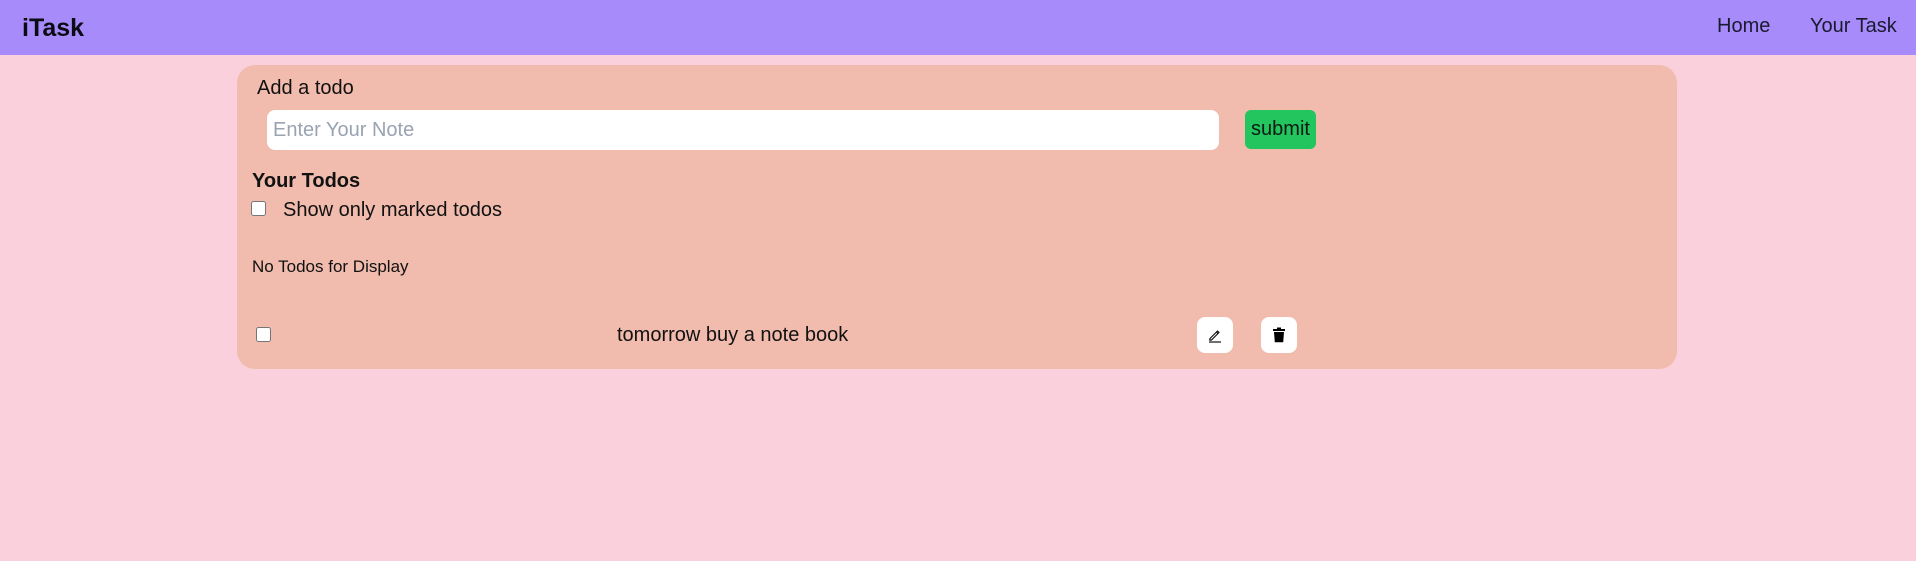 The image size is (1916, 561). I want to click on trash-icon, so click(1279, 335).